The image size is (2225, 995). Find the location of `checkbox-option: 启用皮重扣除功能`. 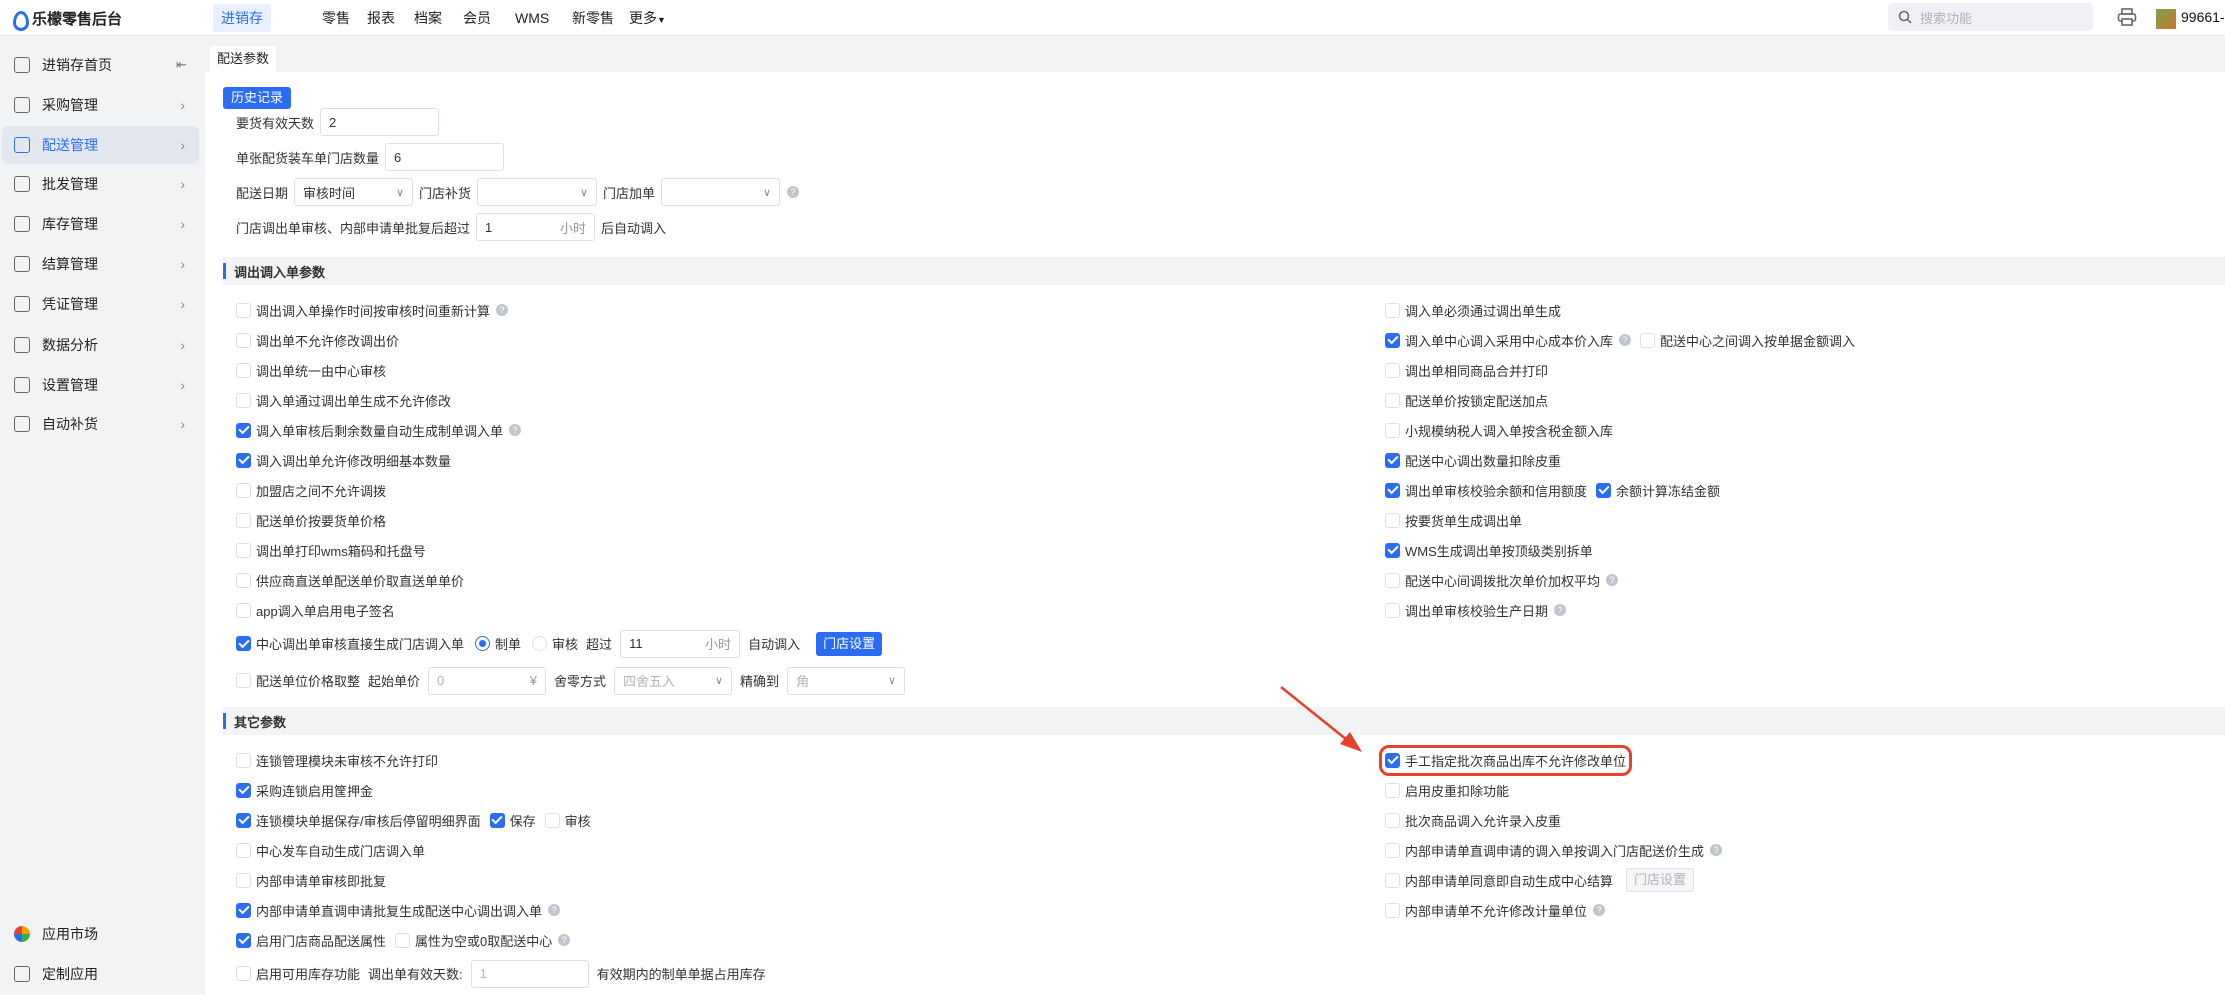

checkbox-option: 启用皮重扣除功能 is located at coordinates (1447, 790).